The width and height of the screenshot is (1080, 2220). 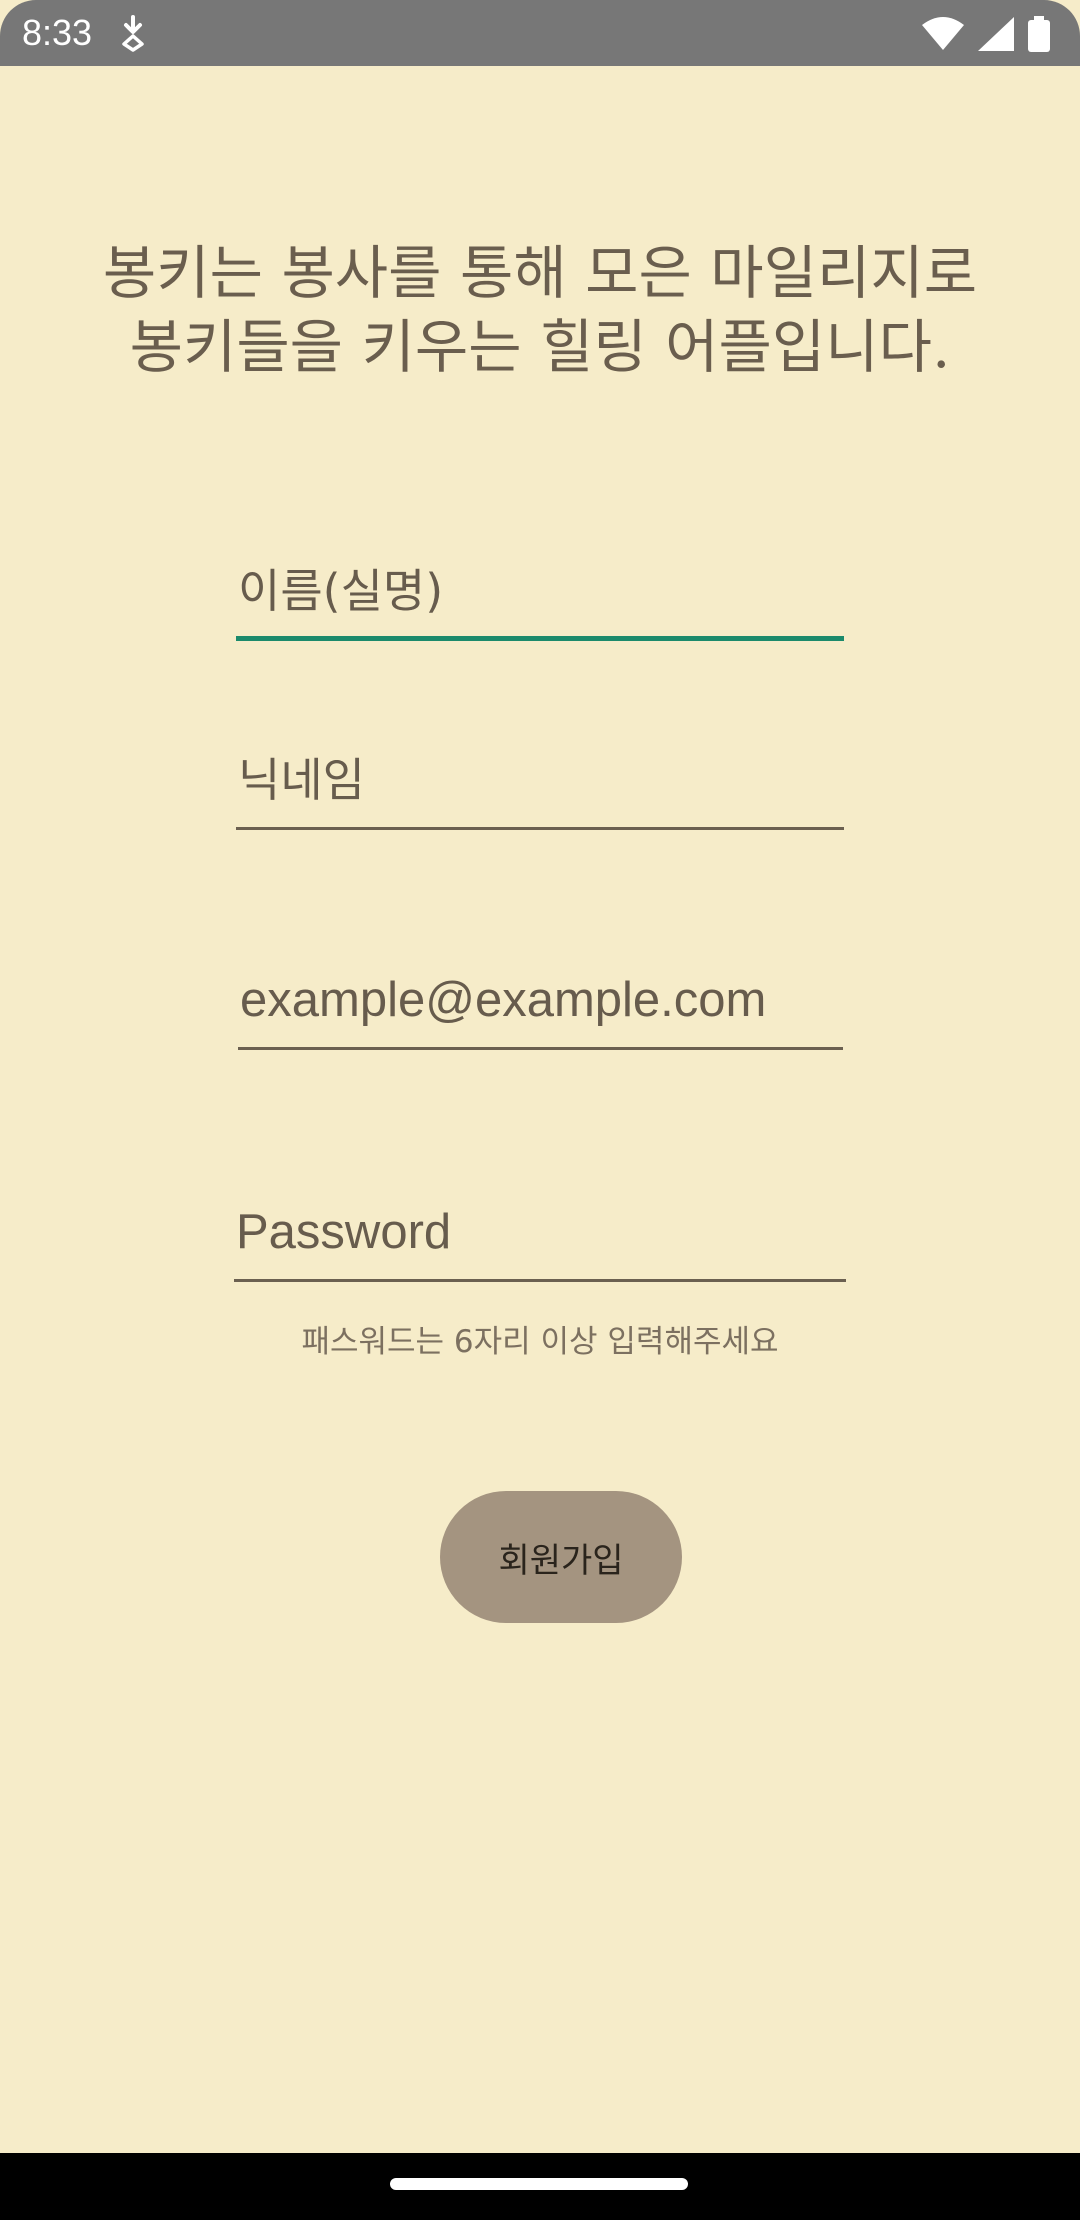 What do you see at coordinates (540, 347) in the screenshot?
I see `app-description-line-2: 봉키들을 키우는 힐링 어플입니다.` at bounding box center [540, 347].